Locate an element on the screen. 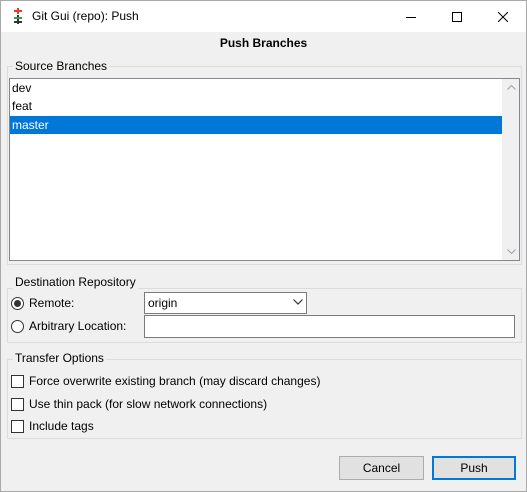 This screenshot has width=527, height=492. transfer-options-legend: Transfer Options is located at coordinates (59, 358).